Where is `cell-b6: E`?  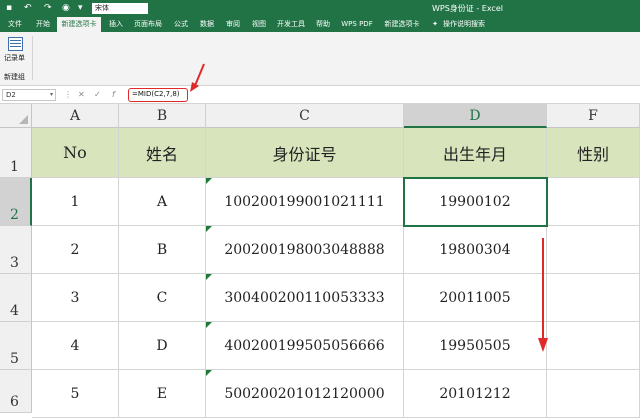
cell-b6: E is located at coordinates (162, 394).